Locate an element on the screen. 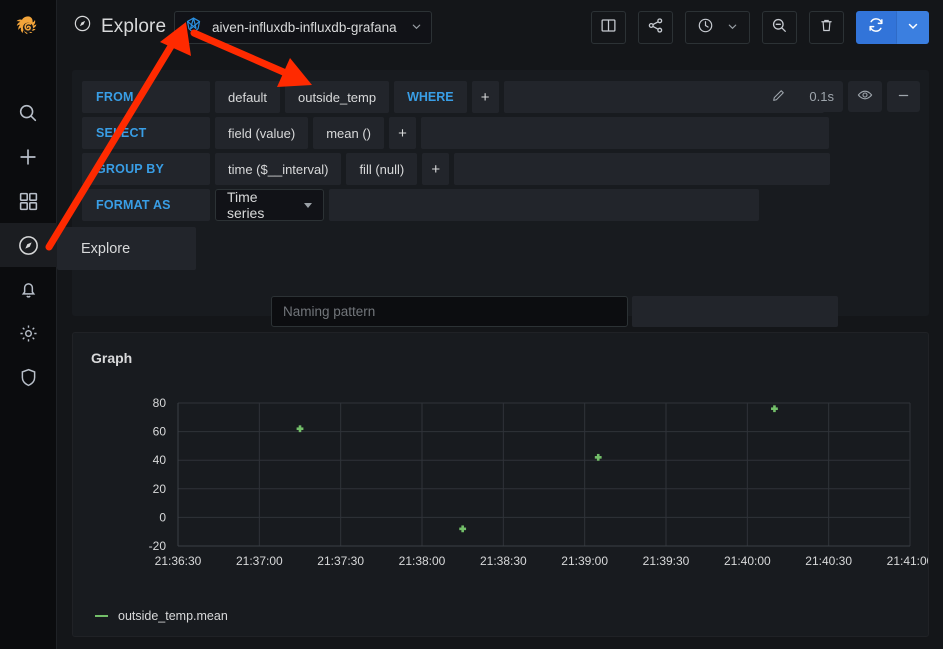 The height and width of the screenshot is (649, 943). bell-icon is located at coordinates (28, 289).